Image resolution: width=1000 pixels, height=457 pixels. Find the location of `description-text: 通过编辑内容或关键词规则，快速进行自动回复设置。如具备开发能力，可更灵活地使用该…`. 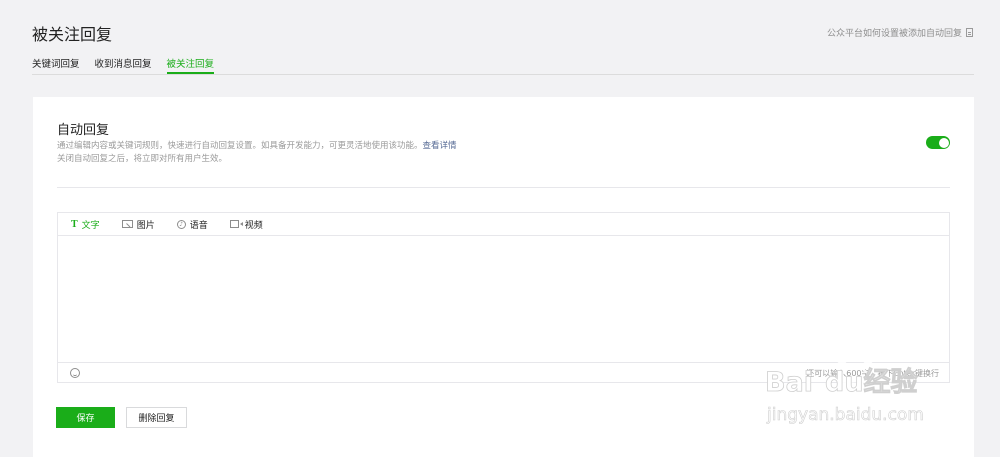

description-text: 通过编辑内容或关键词规则，快速进行自动回复设置。如具备开发能力，可更灵活地使用该… is located at coordinates (240, 146).